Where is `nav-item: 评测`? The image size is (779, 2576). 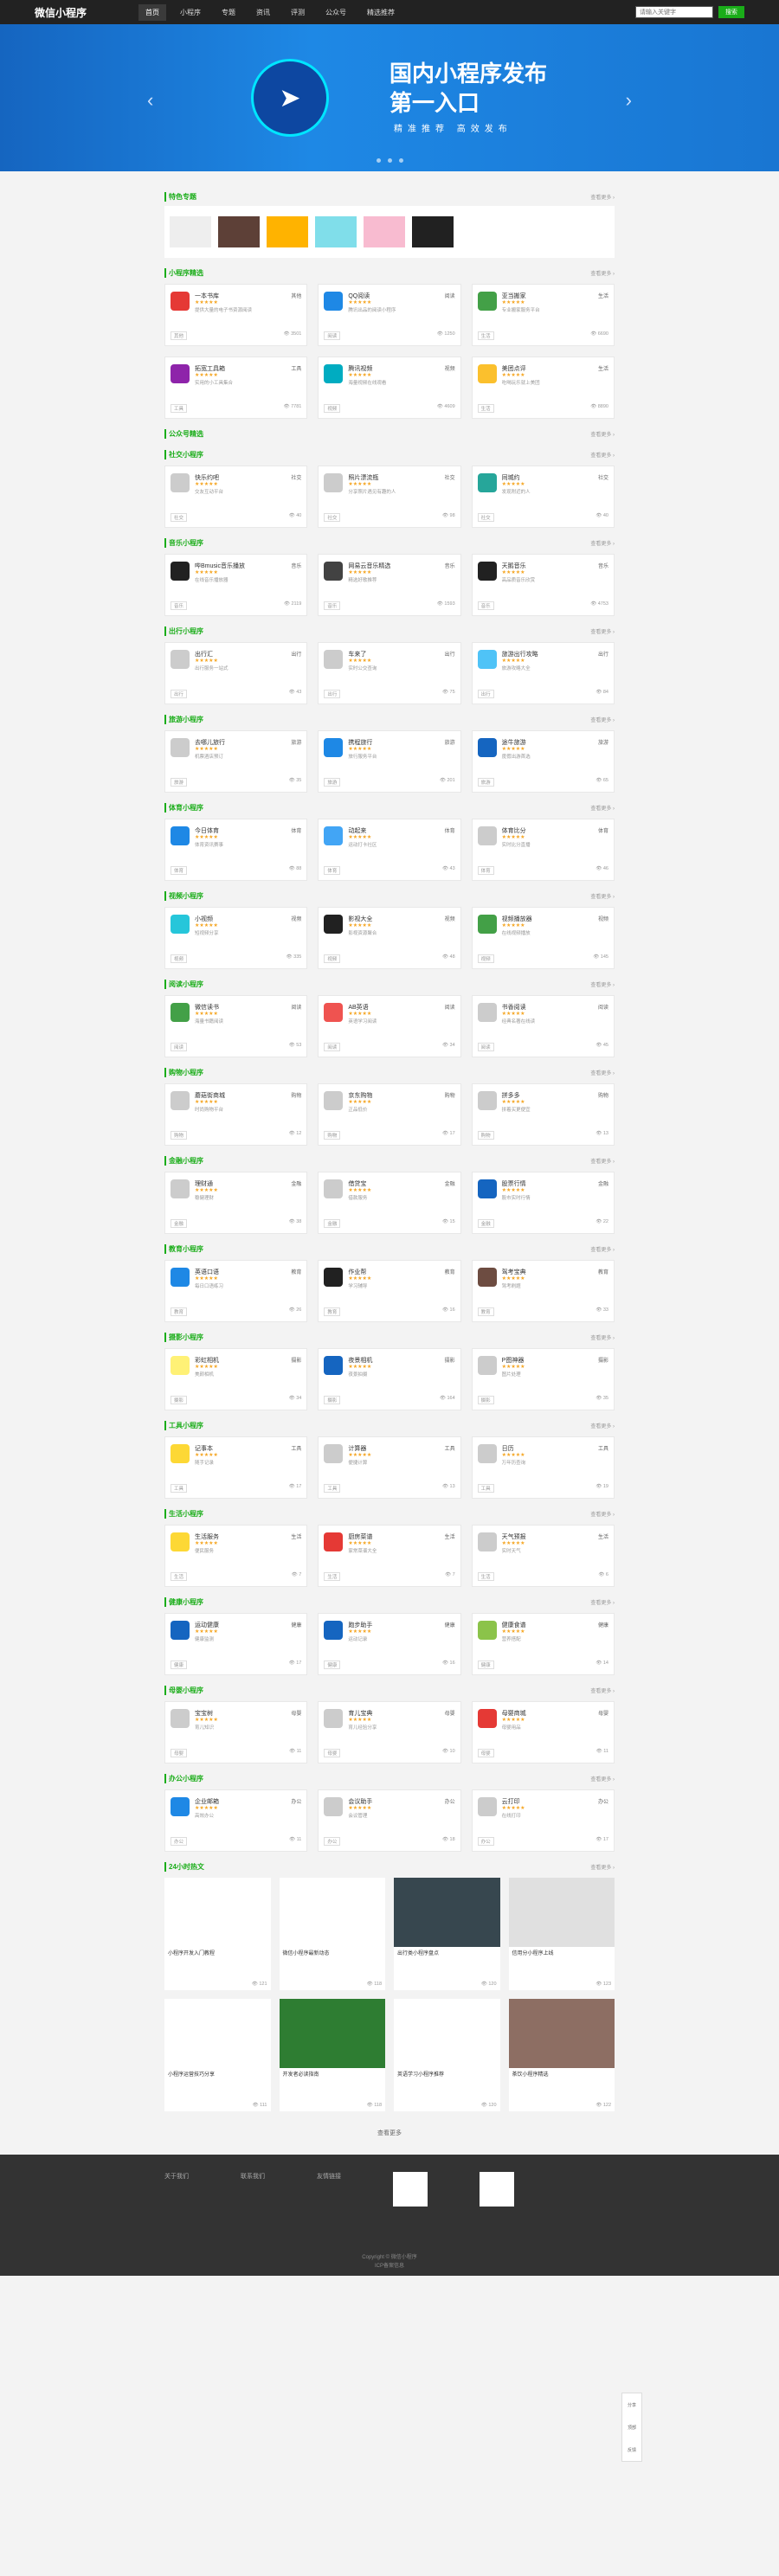
nav-item: 评测 is located at coordinates (298, 12).